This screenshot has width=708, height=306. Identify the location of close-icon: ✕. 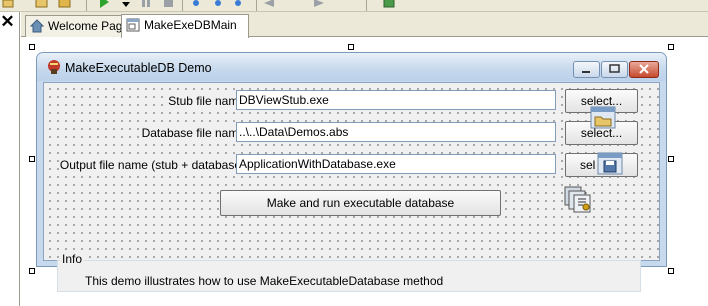
(7, 22).